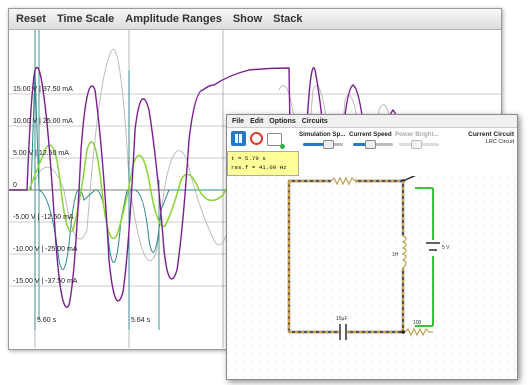  Describe the element at coordinates (45, 249) in the screenshot. I see `scale-label-neg10v: -10.00 V | -25.00 mA` at that location.